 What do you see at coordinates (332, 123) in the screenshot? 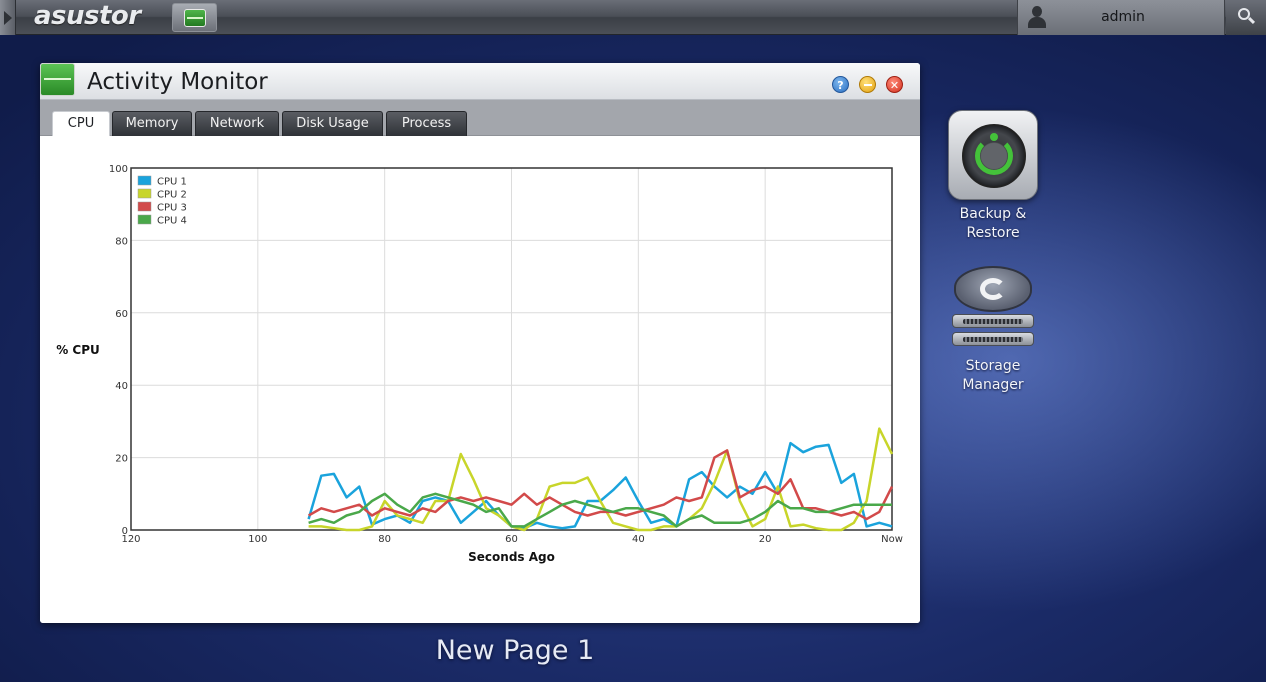
I see `tab-disk-usage: Disk Usage` at bounding box center [332, 123].